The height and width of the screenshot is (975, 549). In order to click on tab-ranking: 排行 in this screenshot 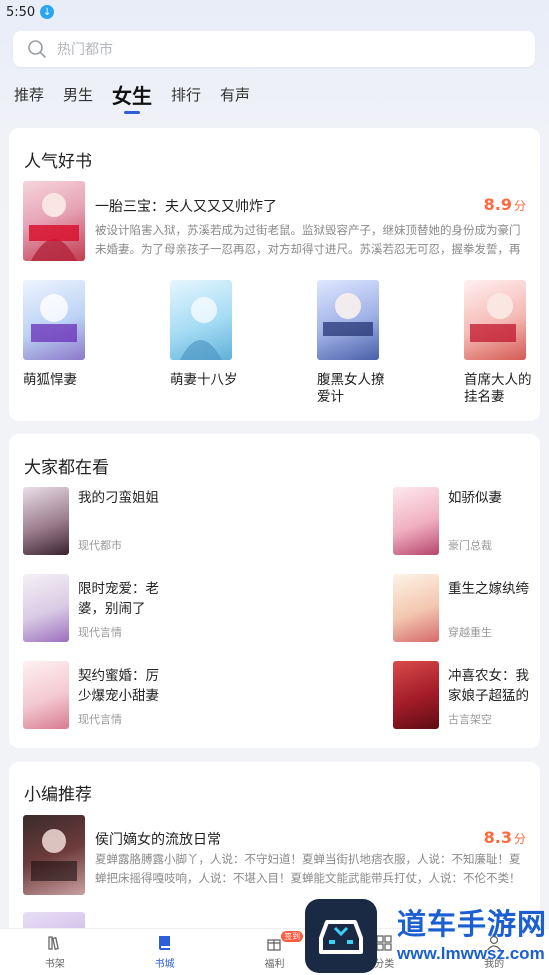, I will do `click(186, 94)`.